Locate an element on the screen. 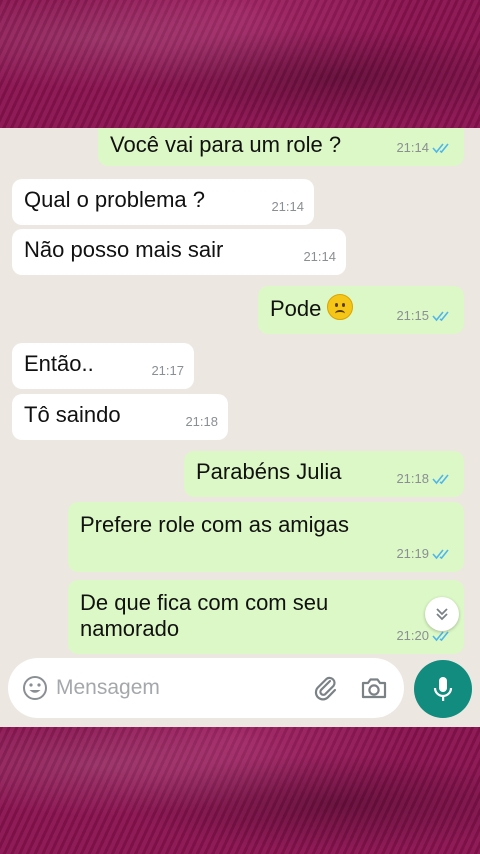 Image resolution: width=480 pixels, height=854 pixels. message-content: Pode is located at coordinates (312, 308).